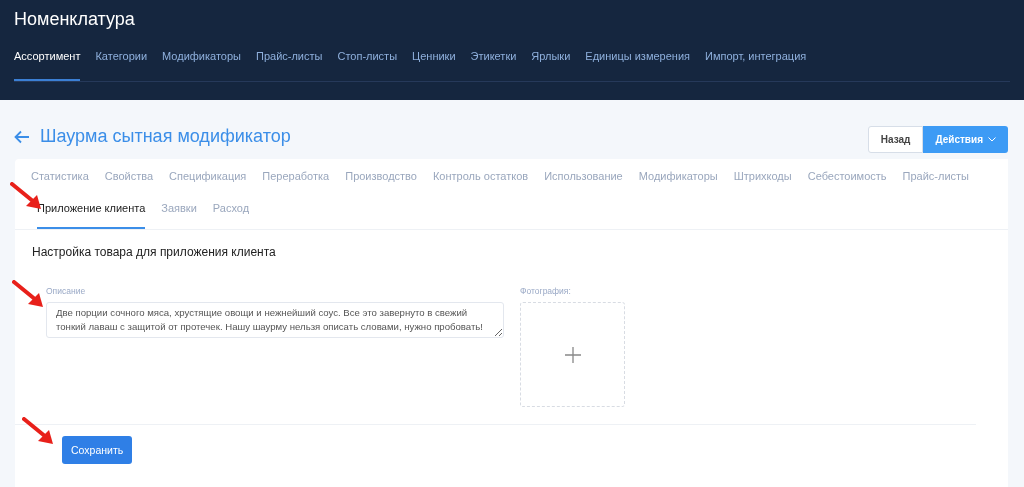 Image resolution: width=1024 pixels, height=487 pixels. What do you see at coordinates (75, 19) in the screenshot?
I see `section-title: Номенклатура` at bounding box center [75, 19].